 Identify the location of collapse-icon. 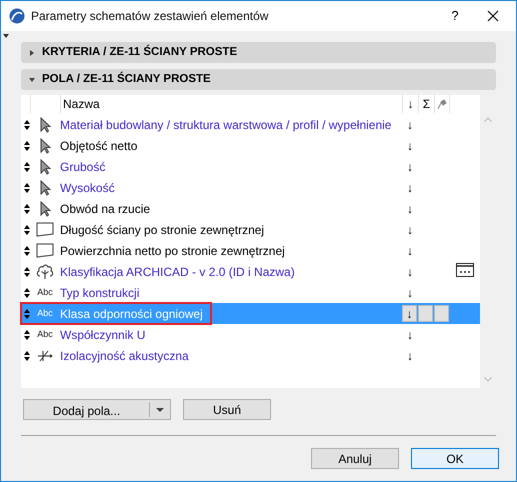
(6, 36).